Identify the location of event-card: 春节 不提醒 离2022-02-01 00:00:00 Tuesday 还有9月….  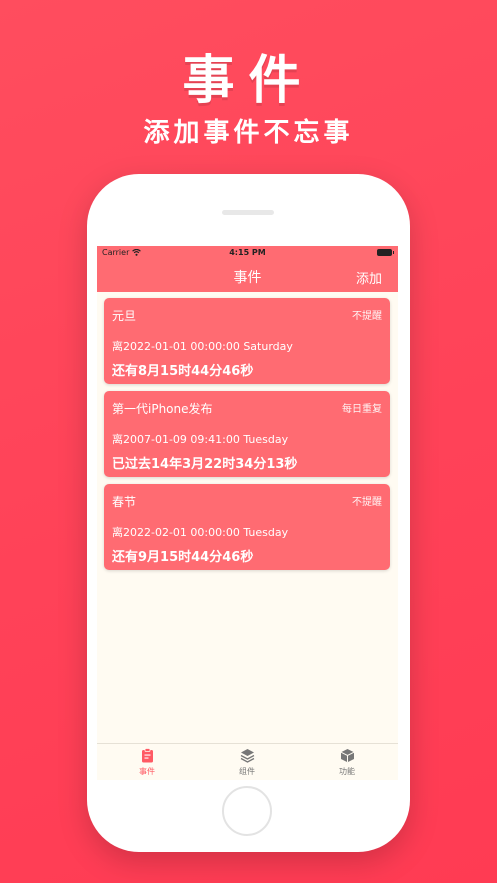
(247, 527).